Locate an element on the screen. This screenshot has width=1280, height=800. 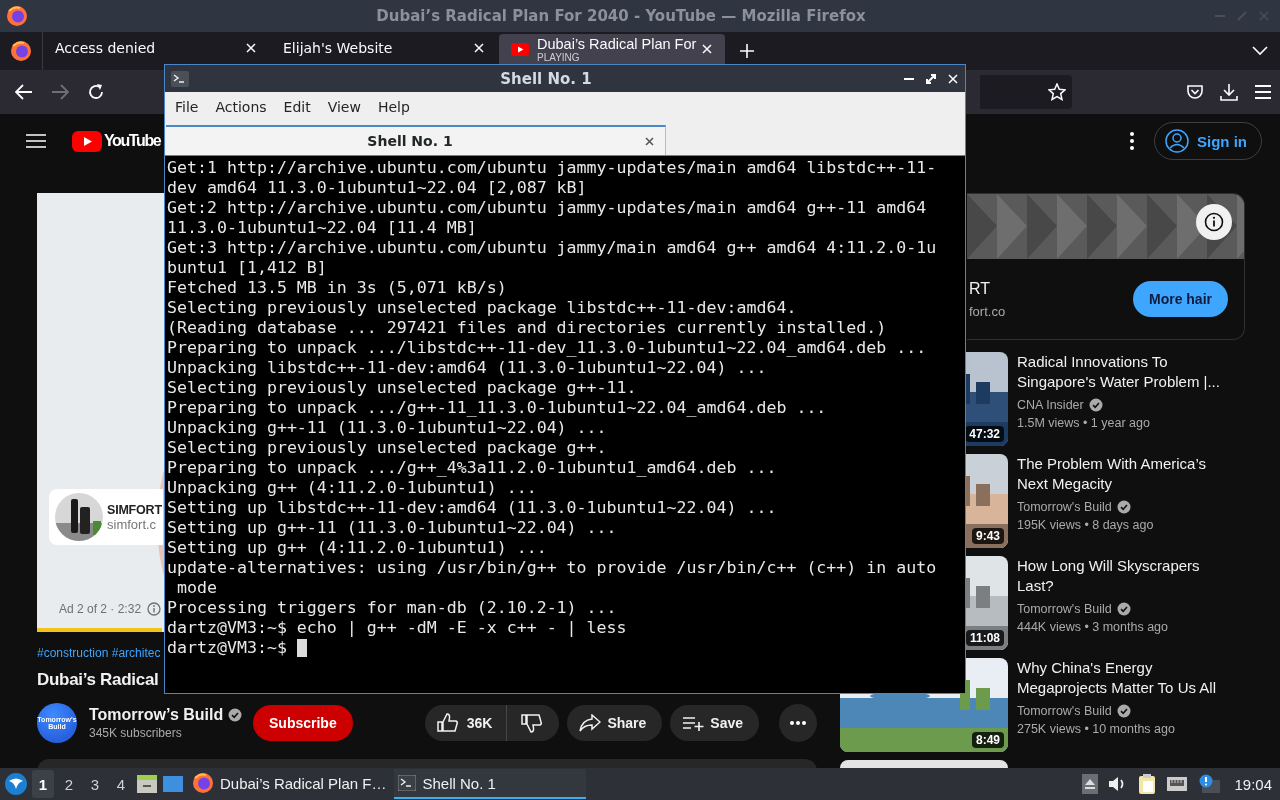
thumbs-down-icon is located at coordinates (532, 723).